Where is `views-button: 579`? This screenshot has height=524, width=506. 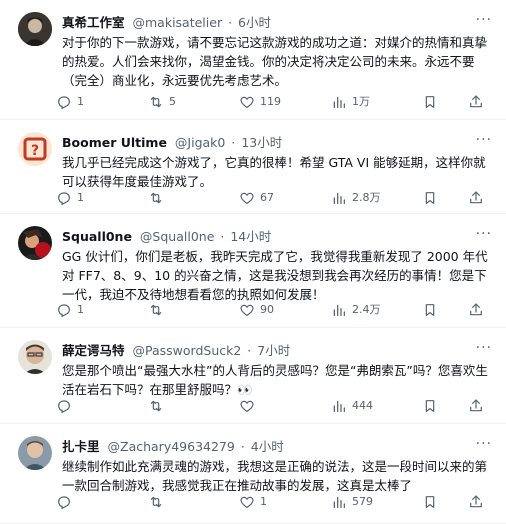 views-button: 579 is located at coordinates (352, 502).